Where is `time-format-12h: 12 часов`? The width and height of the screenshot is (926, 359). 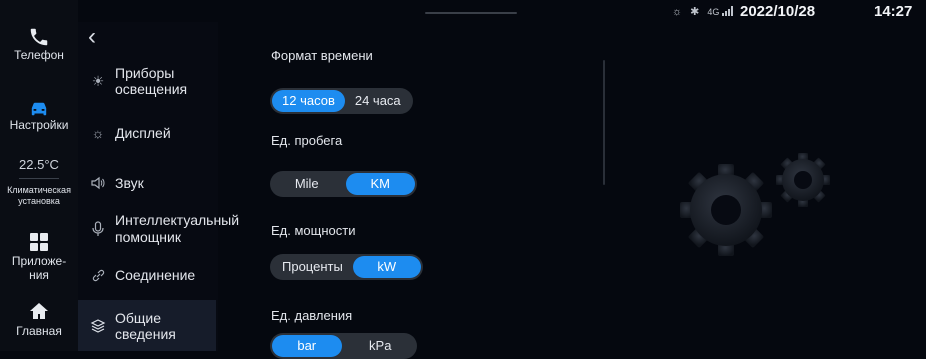
time-format-12h: 12 часов is located at coordinates (308, 101).